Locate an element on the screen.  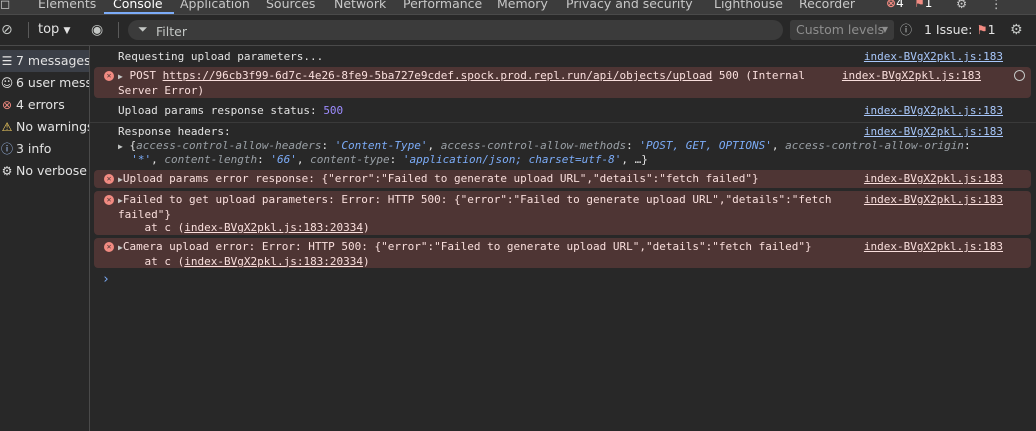
object-key: access-control-allow-origin is located at coordinates (874, 145).